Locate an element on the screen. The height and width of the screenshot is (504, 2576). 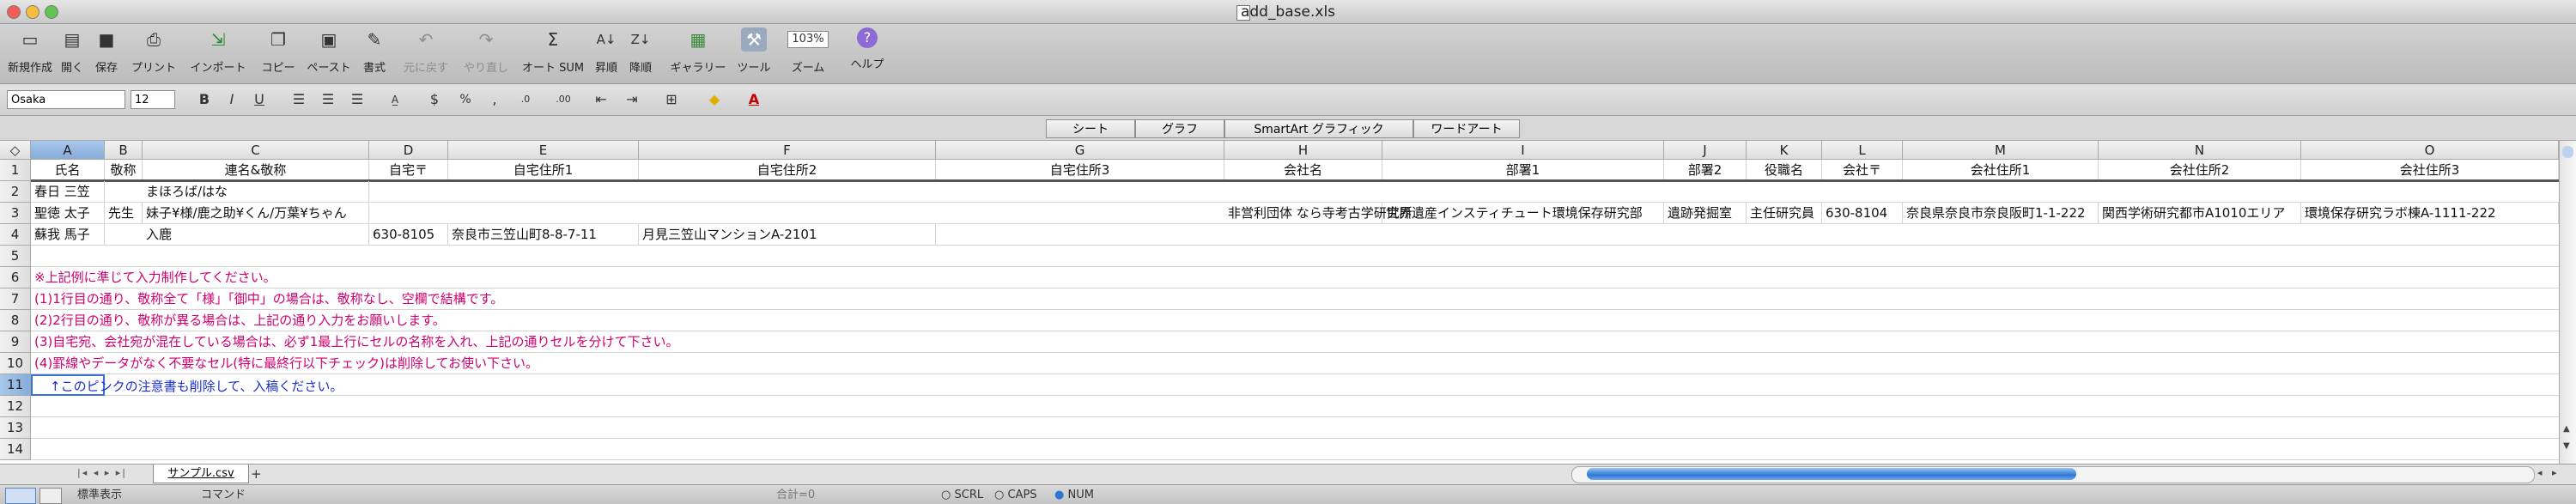
cell-B1: 敬称 is located at coordinates (124, 171).